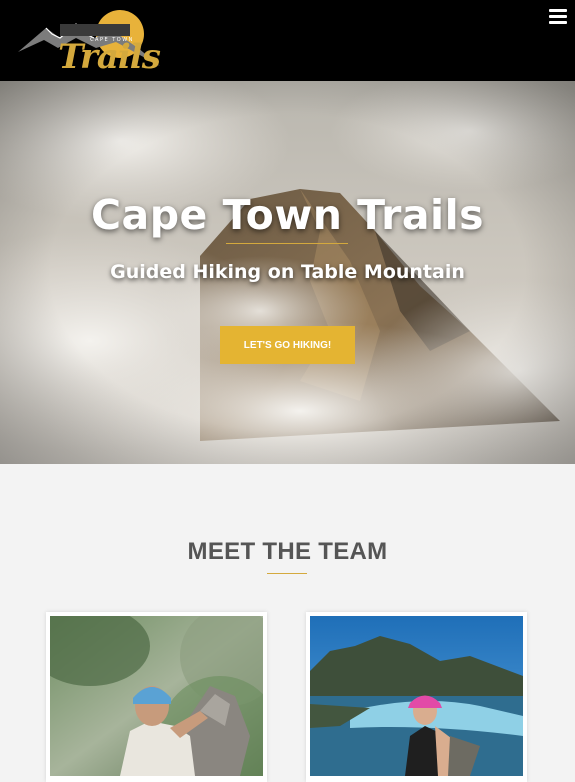  Describe the element at coordinates (287, 573) in the screenshot. I see `team-divider` at that location.